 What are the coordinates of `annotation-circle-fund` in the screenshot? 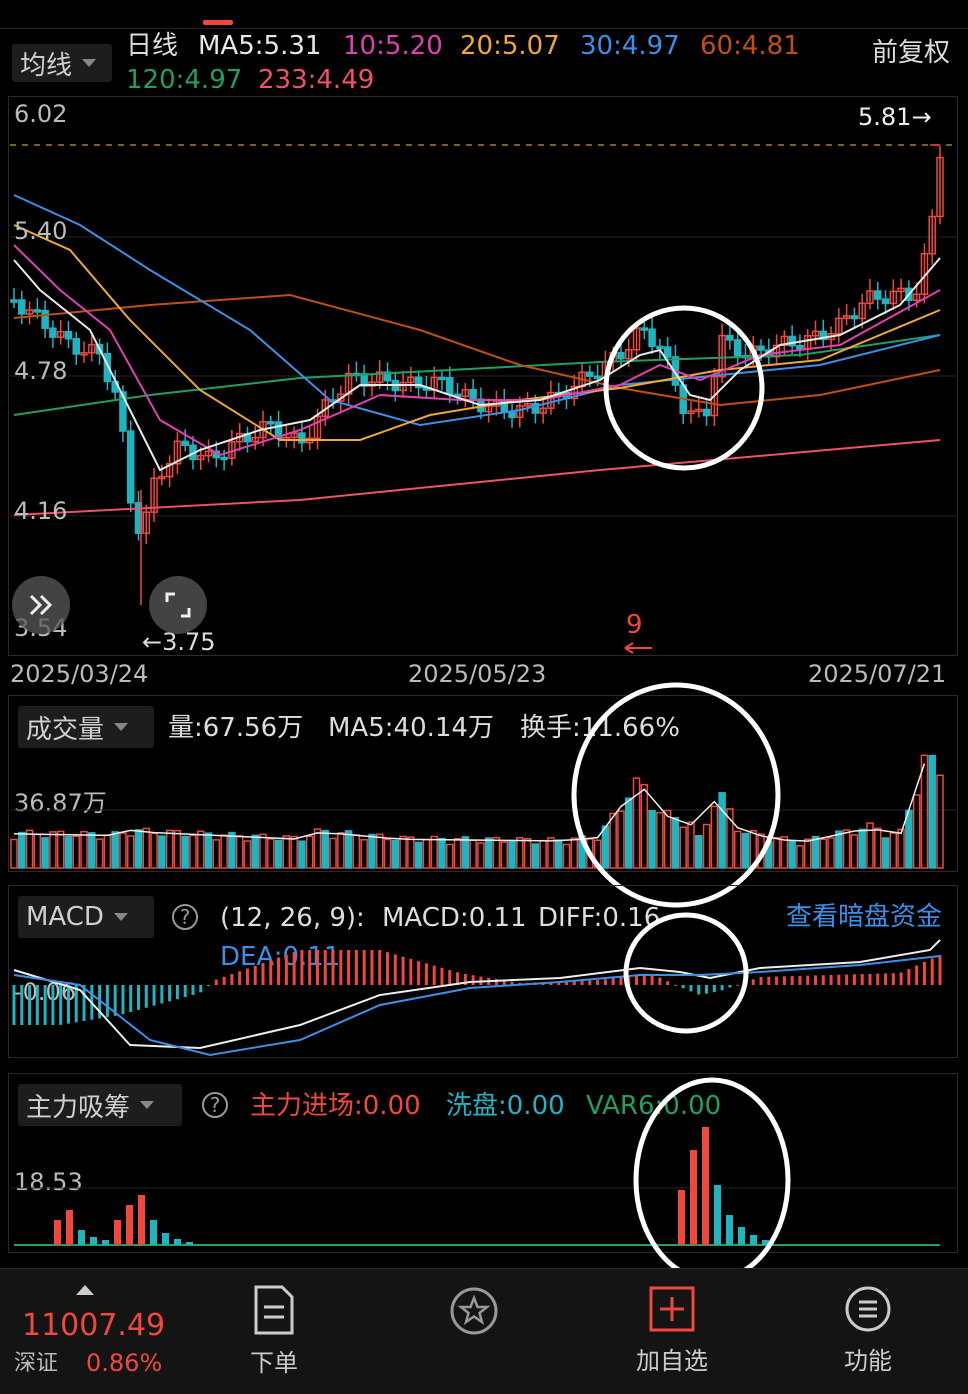 It's located at (712, 1178).